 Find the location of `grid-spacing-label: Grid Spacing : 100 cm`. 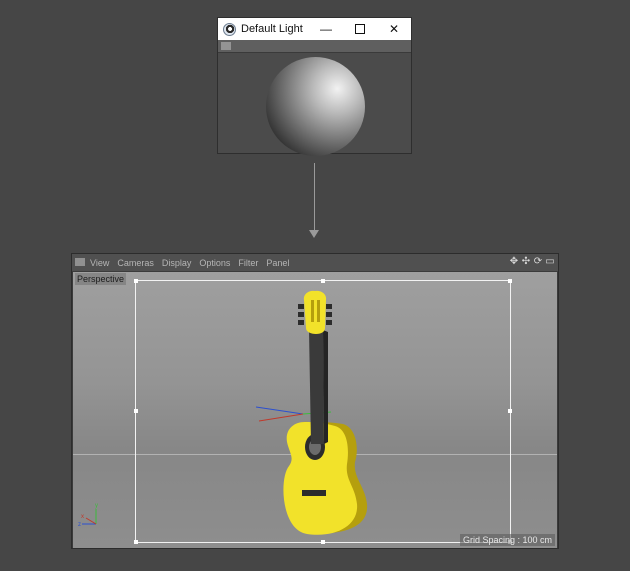

grid-spacing-label: Grid Spacing : 100 cm is located at coordinates (507, 540).